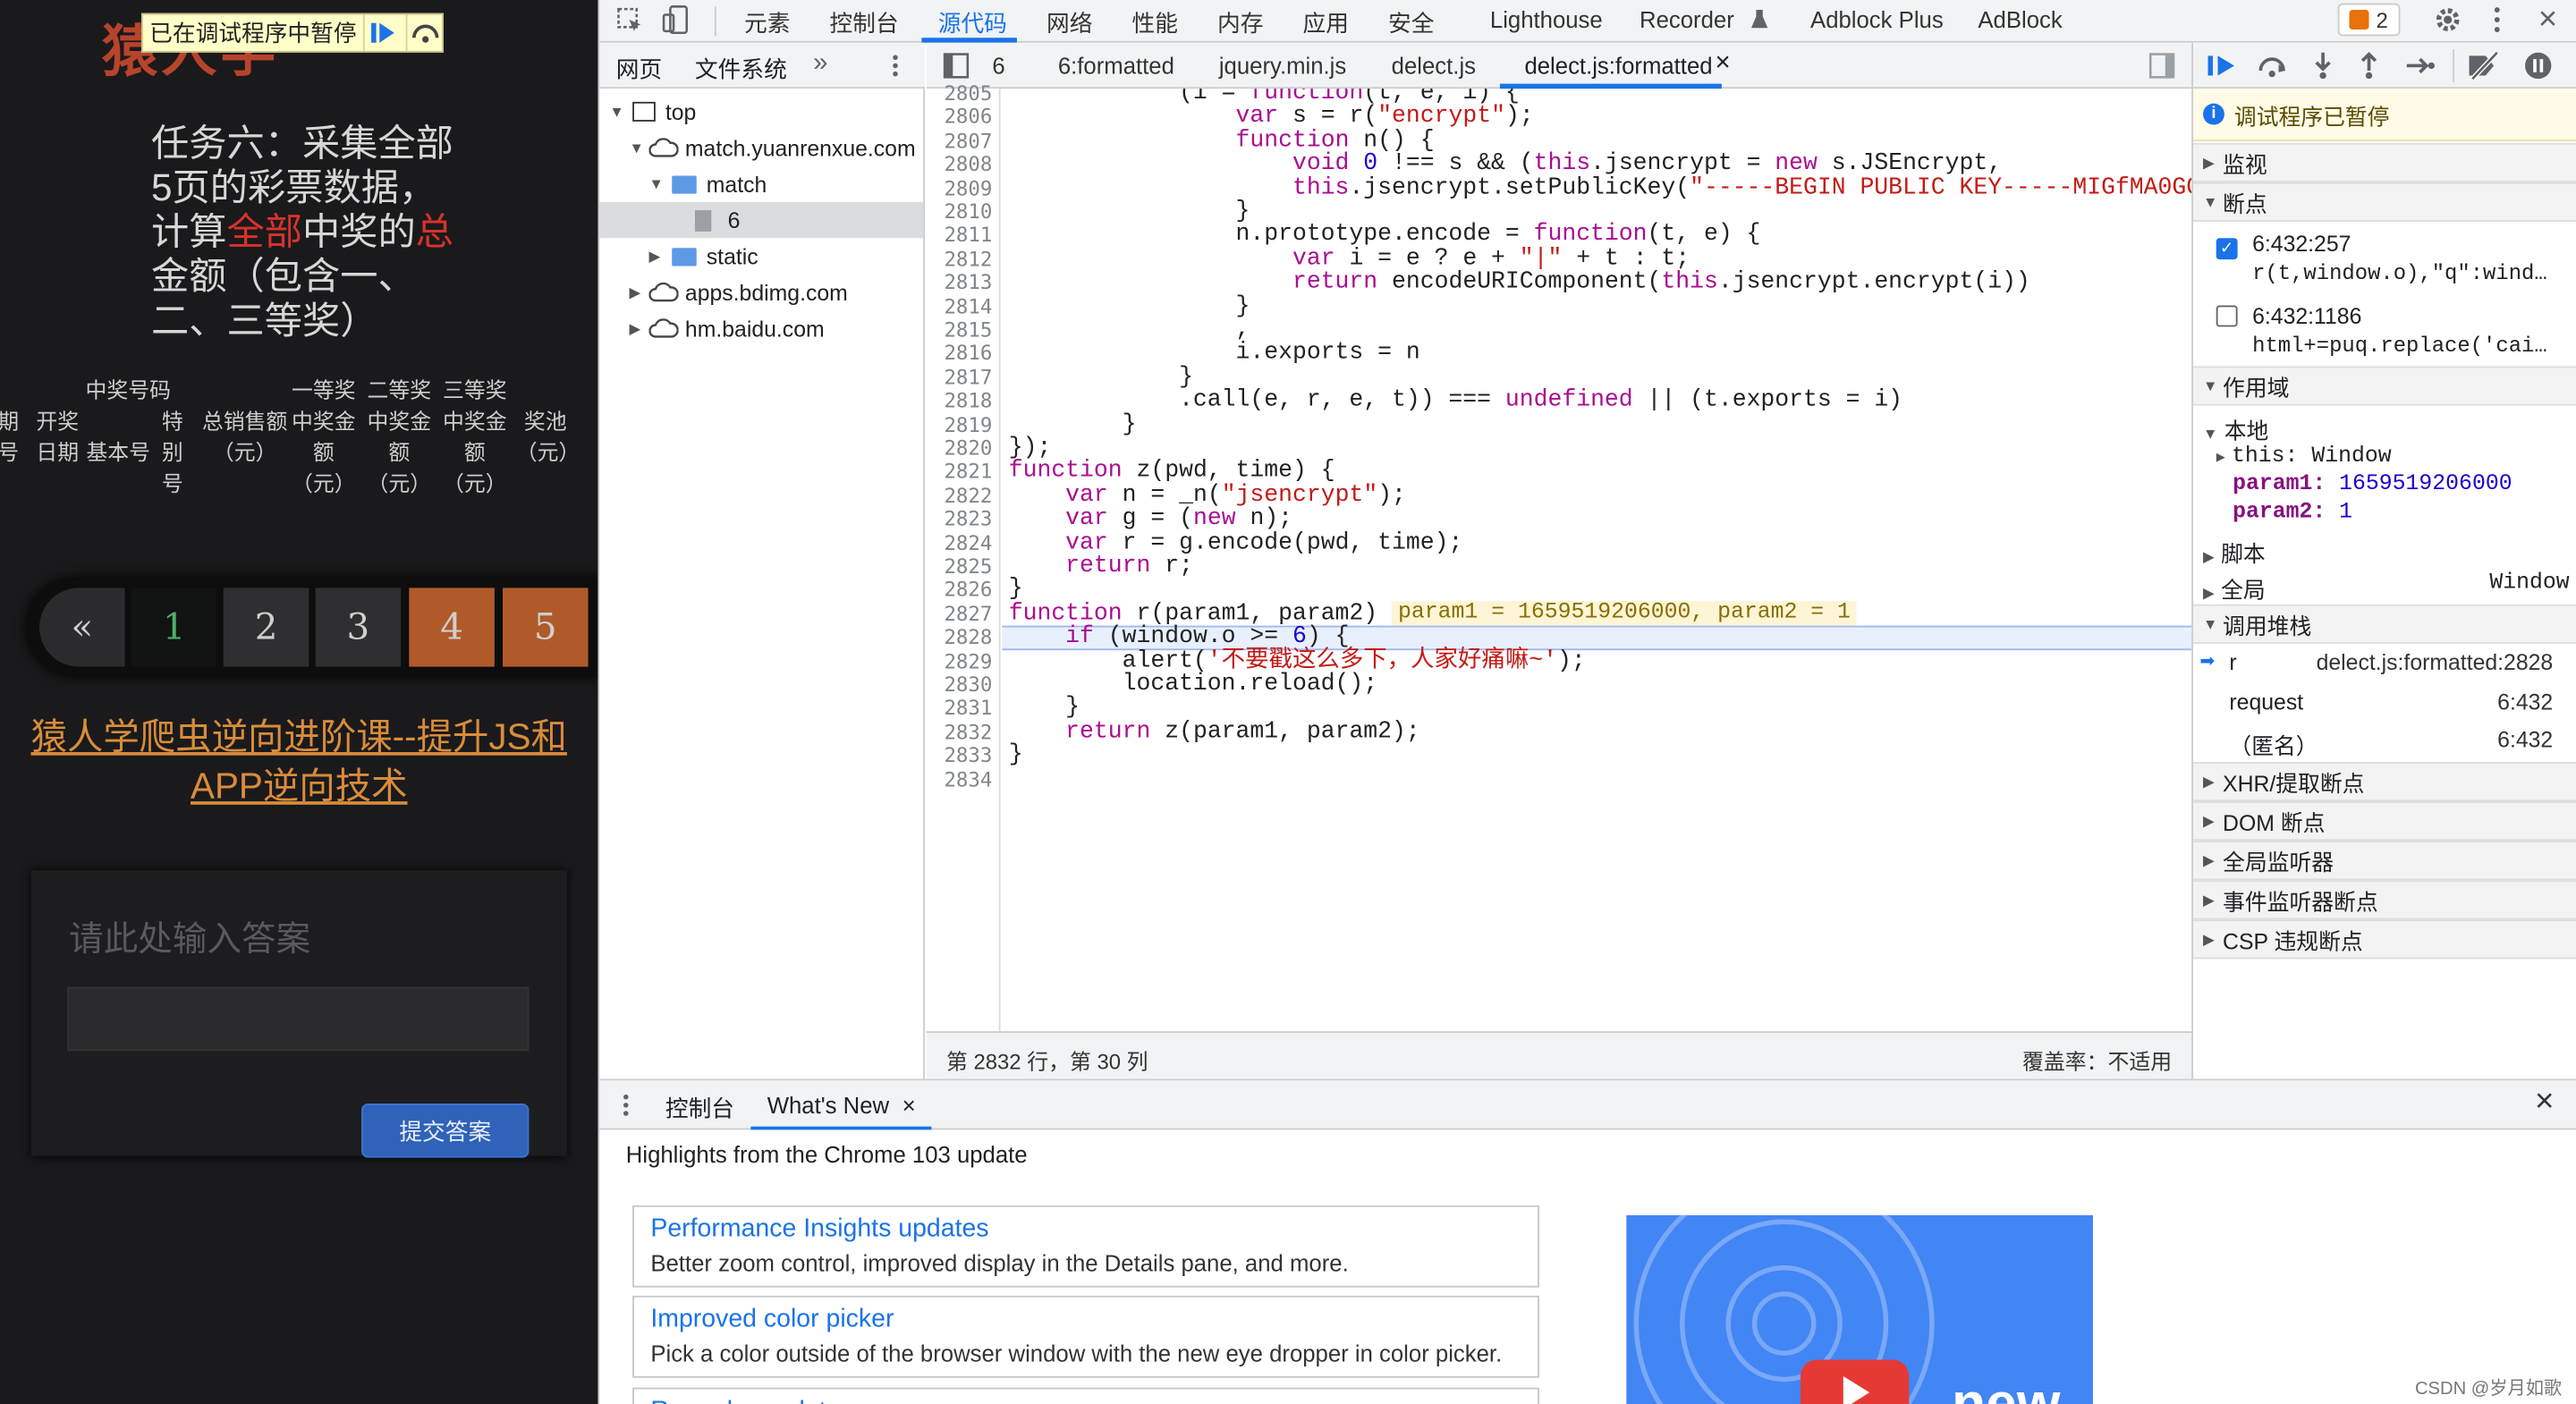 The width and height of the screenshot is (2576, 1404). I want to click on tab-sources: 源代码, so click(972, 23).